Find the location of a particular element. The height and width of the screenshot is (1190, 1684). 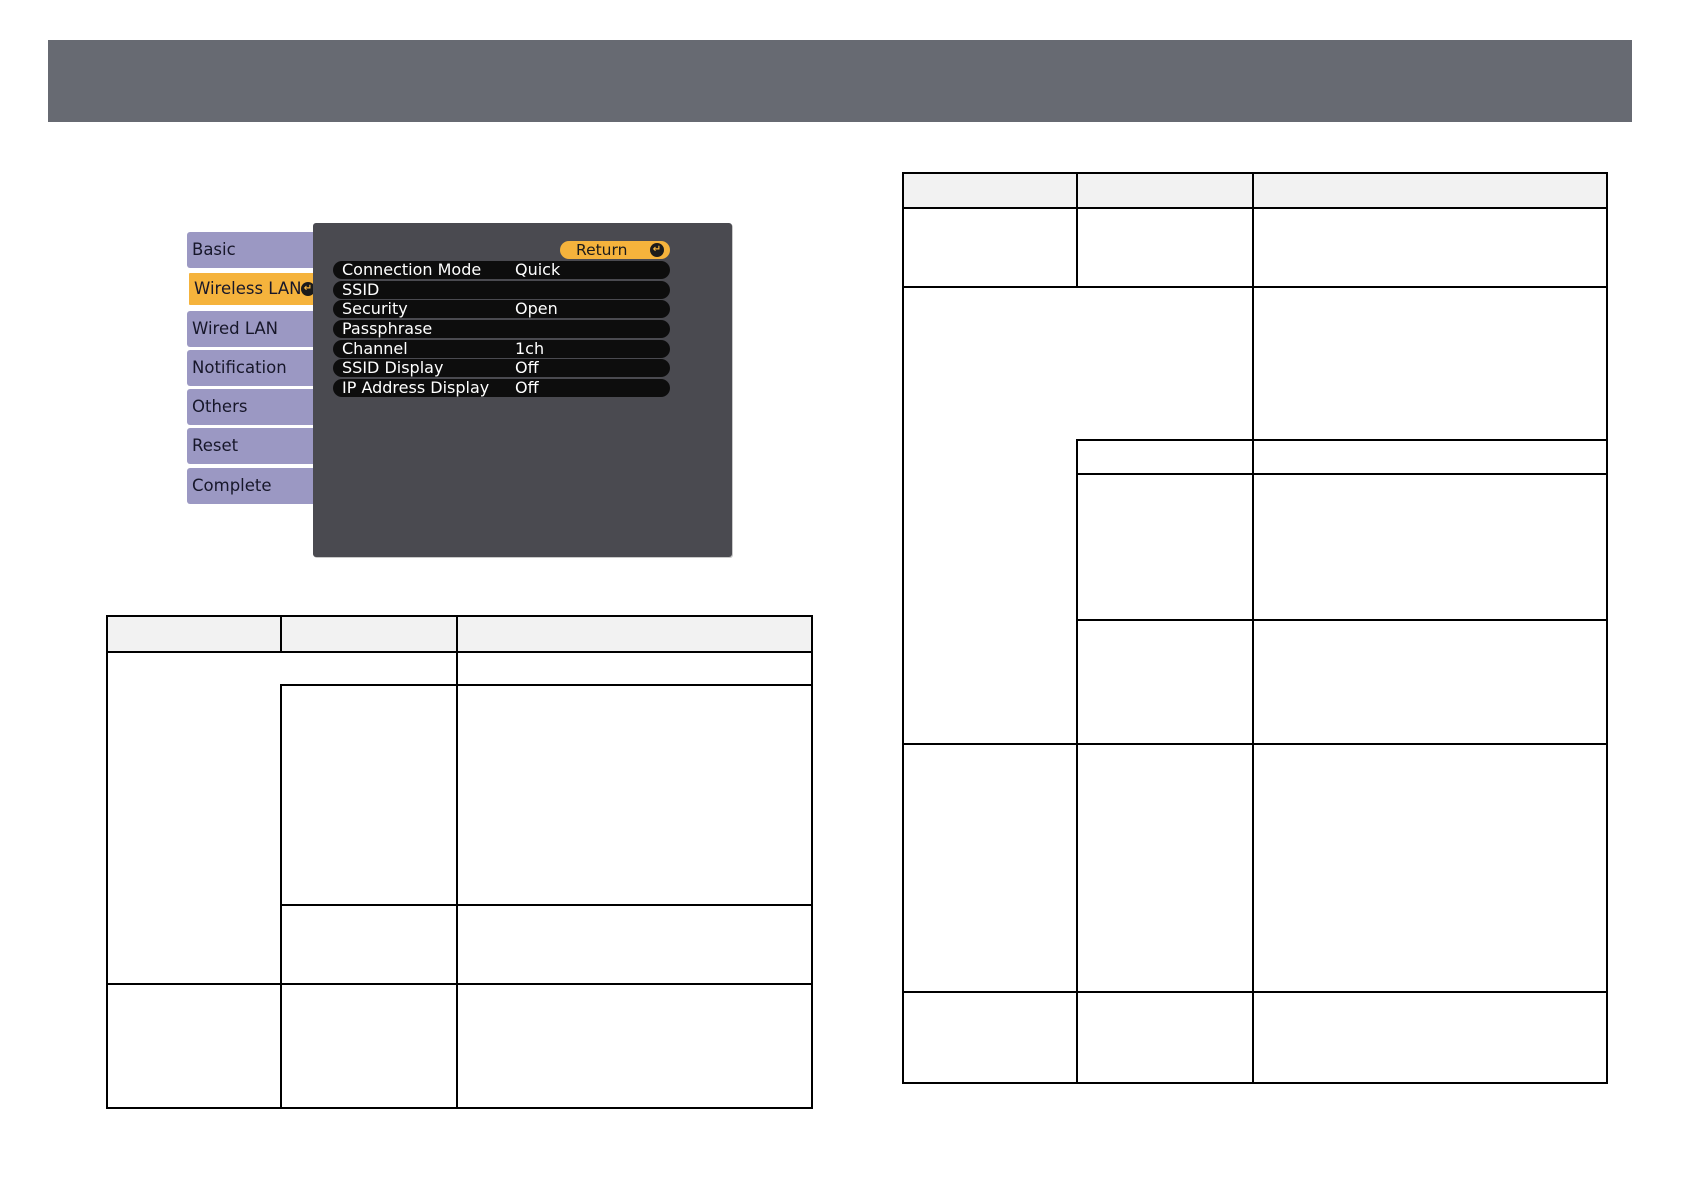

return-button: Return ↵ is located at coordinates (615, 250).